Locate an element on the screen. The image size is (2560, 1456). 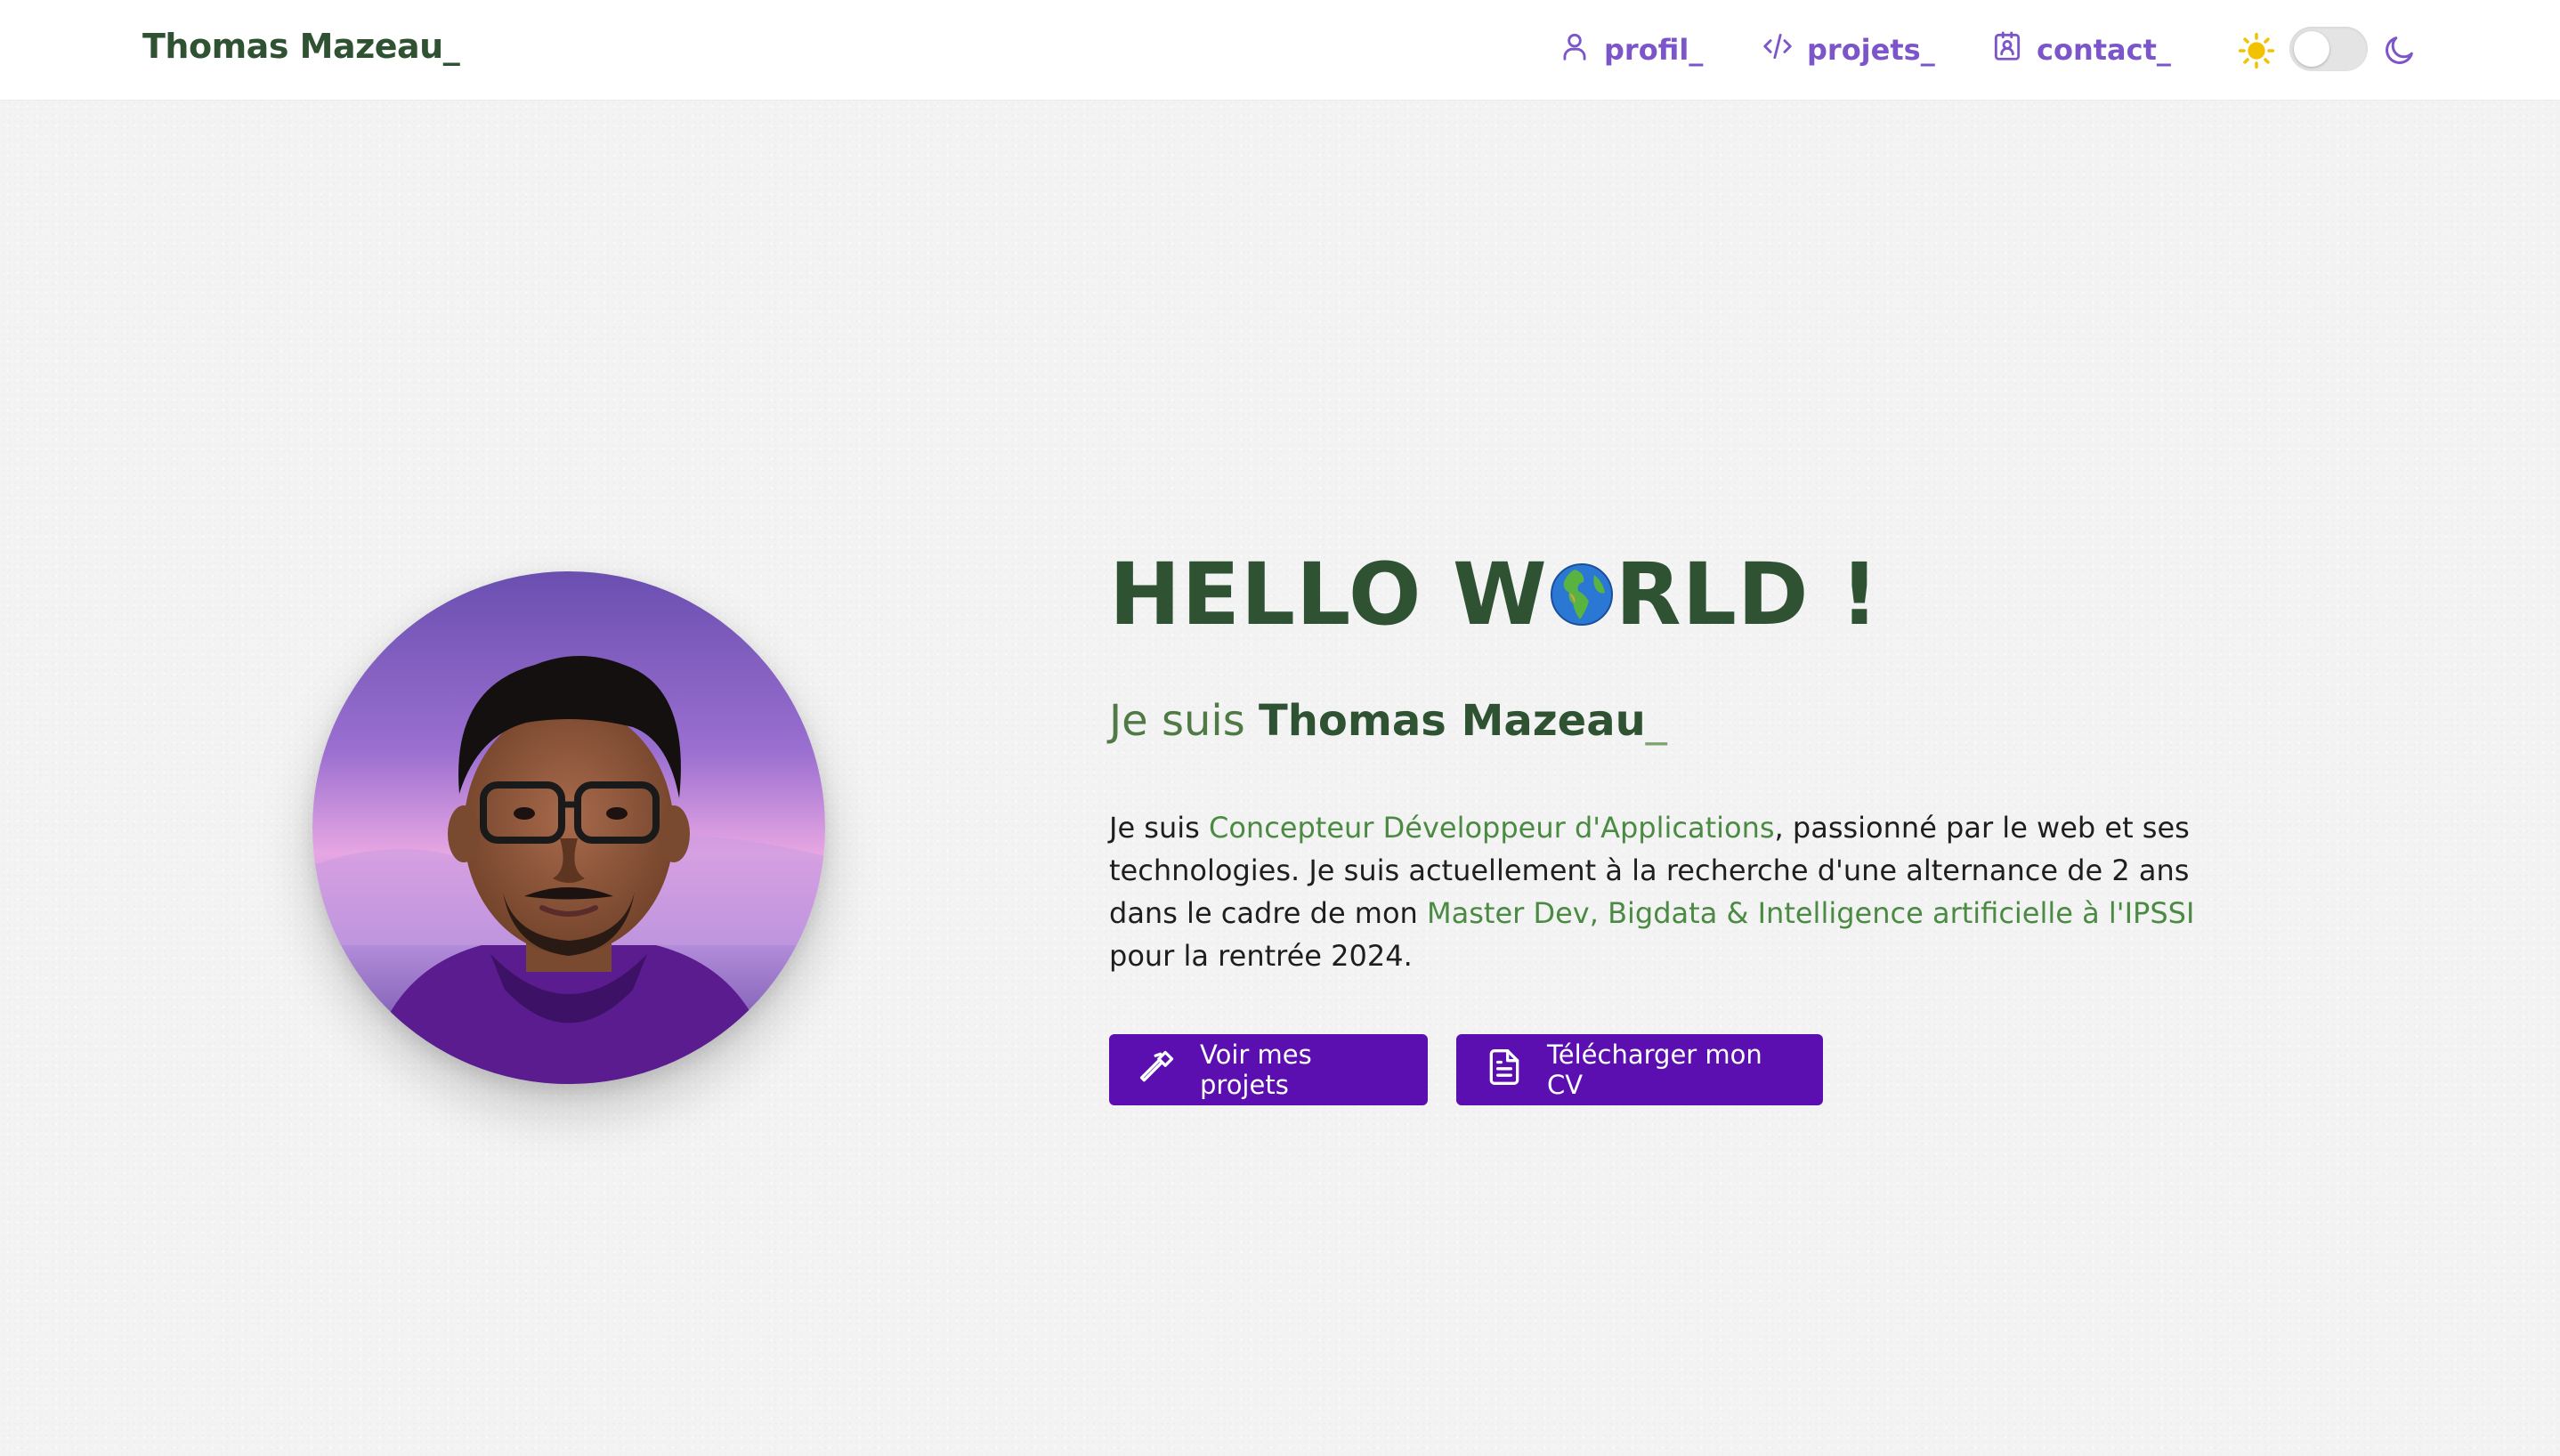
view-projects-button: Voir mes projets is located at coordinates (1269, 1069).